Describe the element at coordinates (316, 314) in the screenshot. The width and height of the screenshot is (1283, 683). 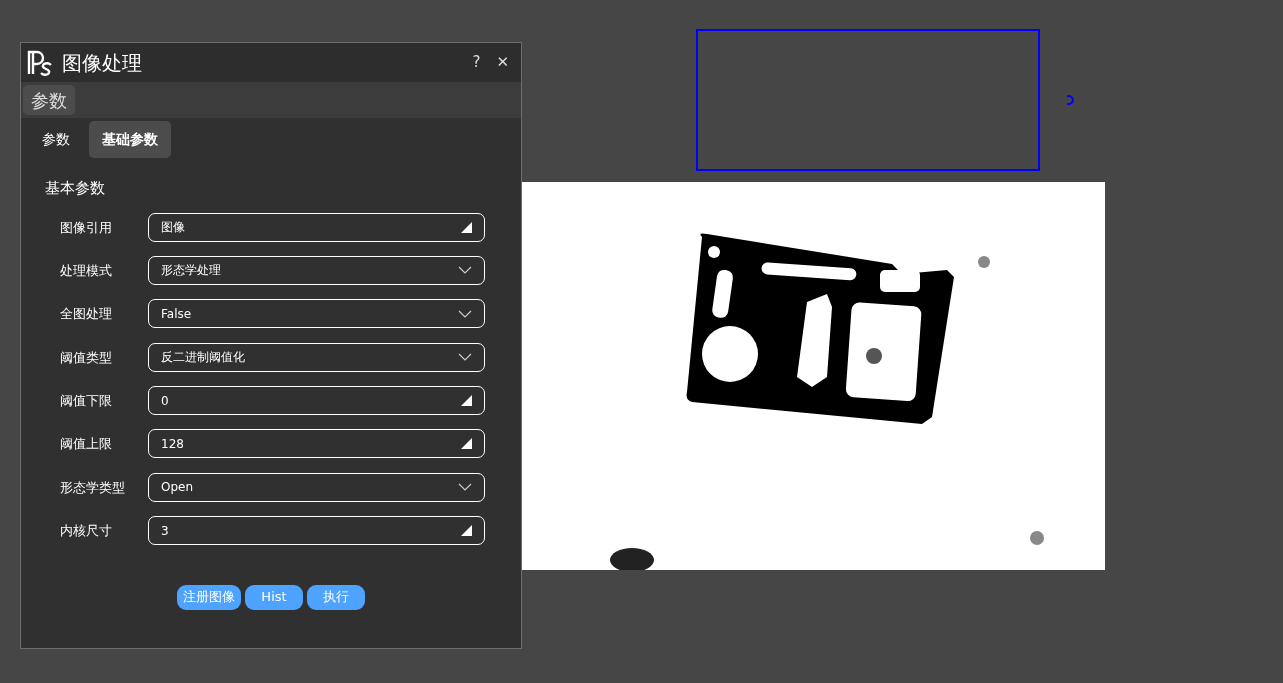
I see `dropdown-field: False` at that location.